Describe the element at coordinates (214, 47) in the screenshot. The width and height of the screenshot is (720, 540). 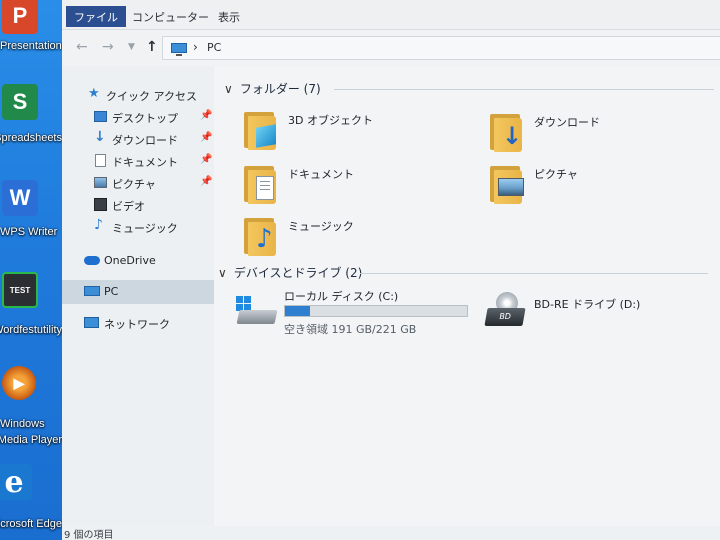
I see `breadcrumb-pc: PC` at that location.